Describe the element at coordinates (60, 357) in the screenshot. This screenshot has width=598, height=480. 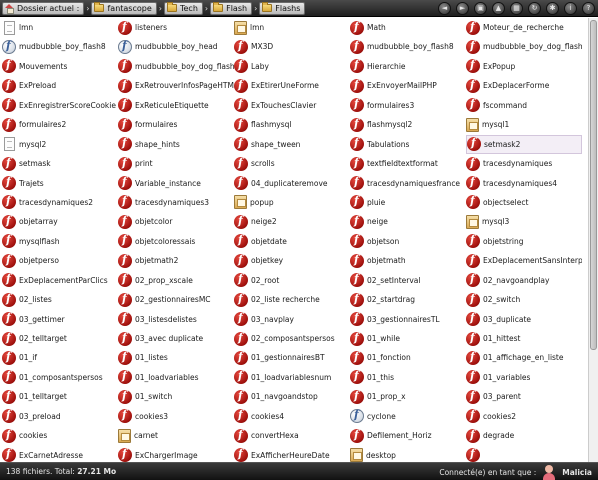
I see `file-item: 01_if` at that location.